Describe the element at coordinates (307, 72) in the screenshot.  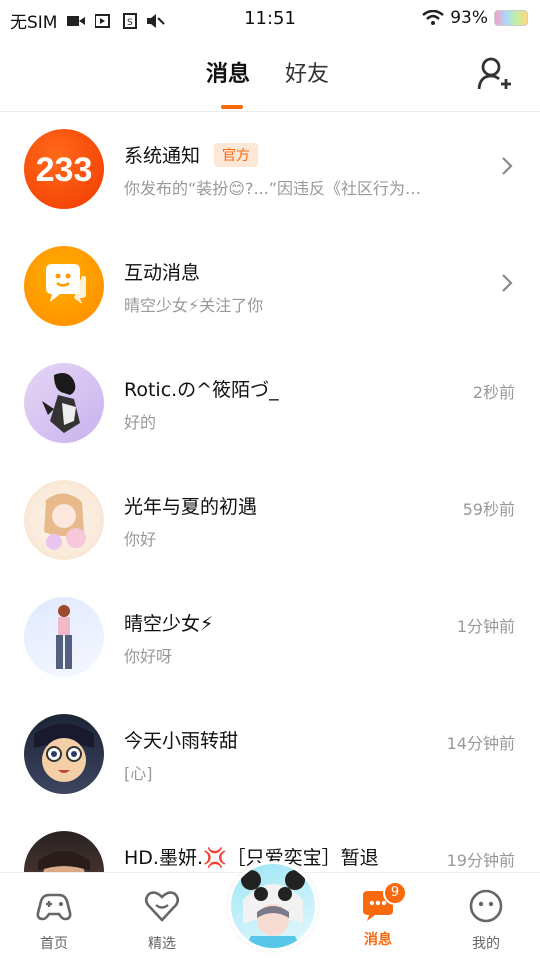
I see `tab-friends: 好友` at that location.